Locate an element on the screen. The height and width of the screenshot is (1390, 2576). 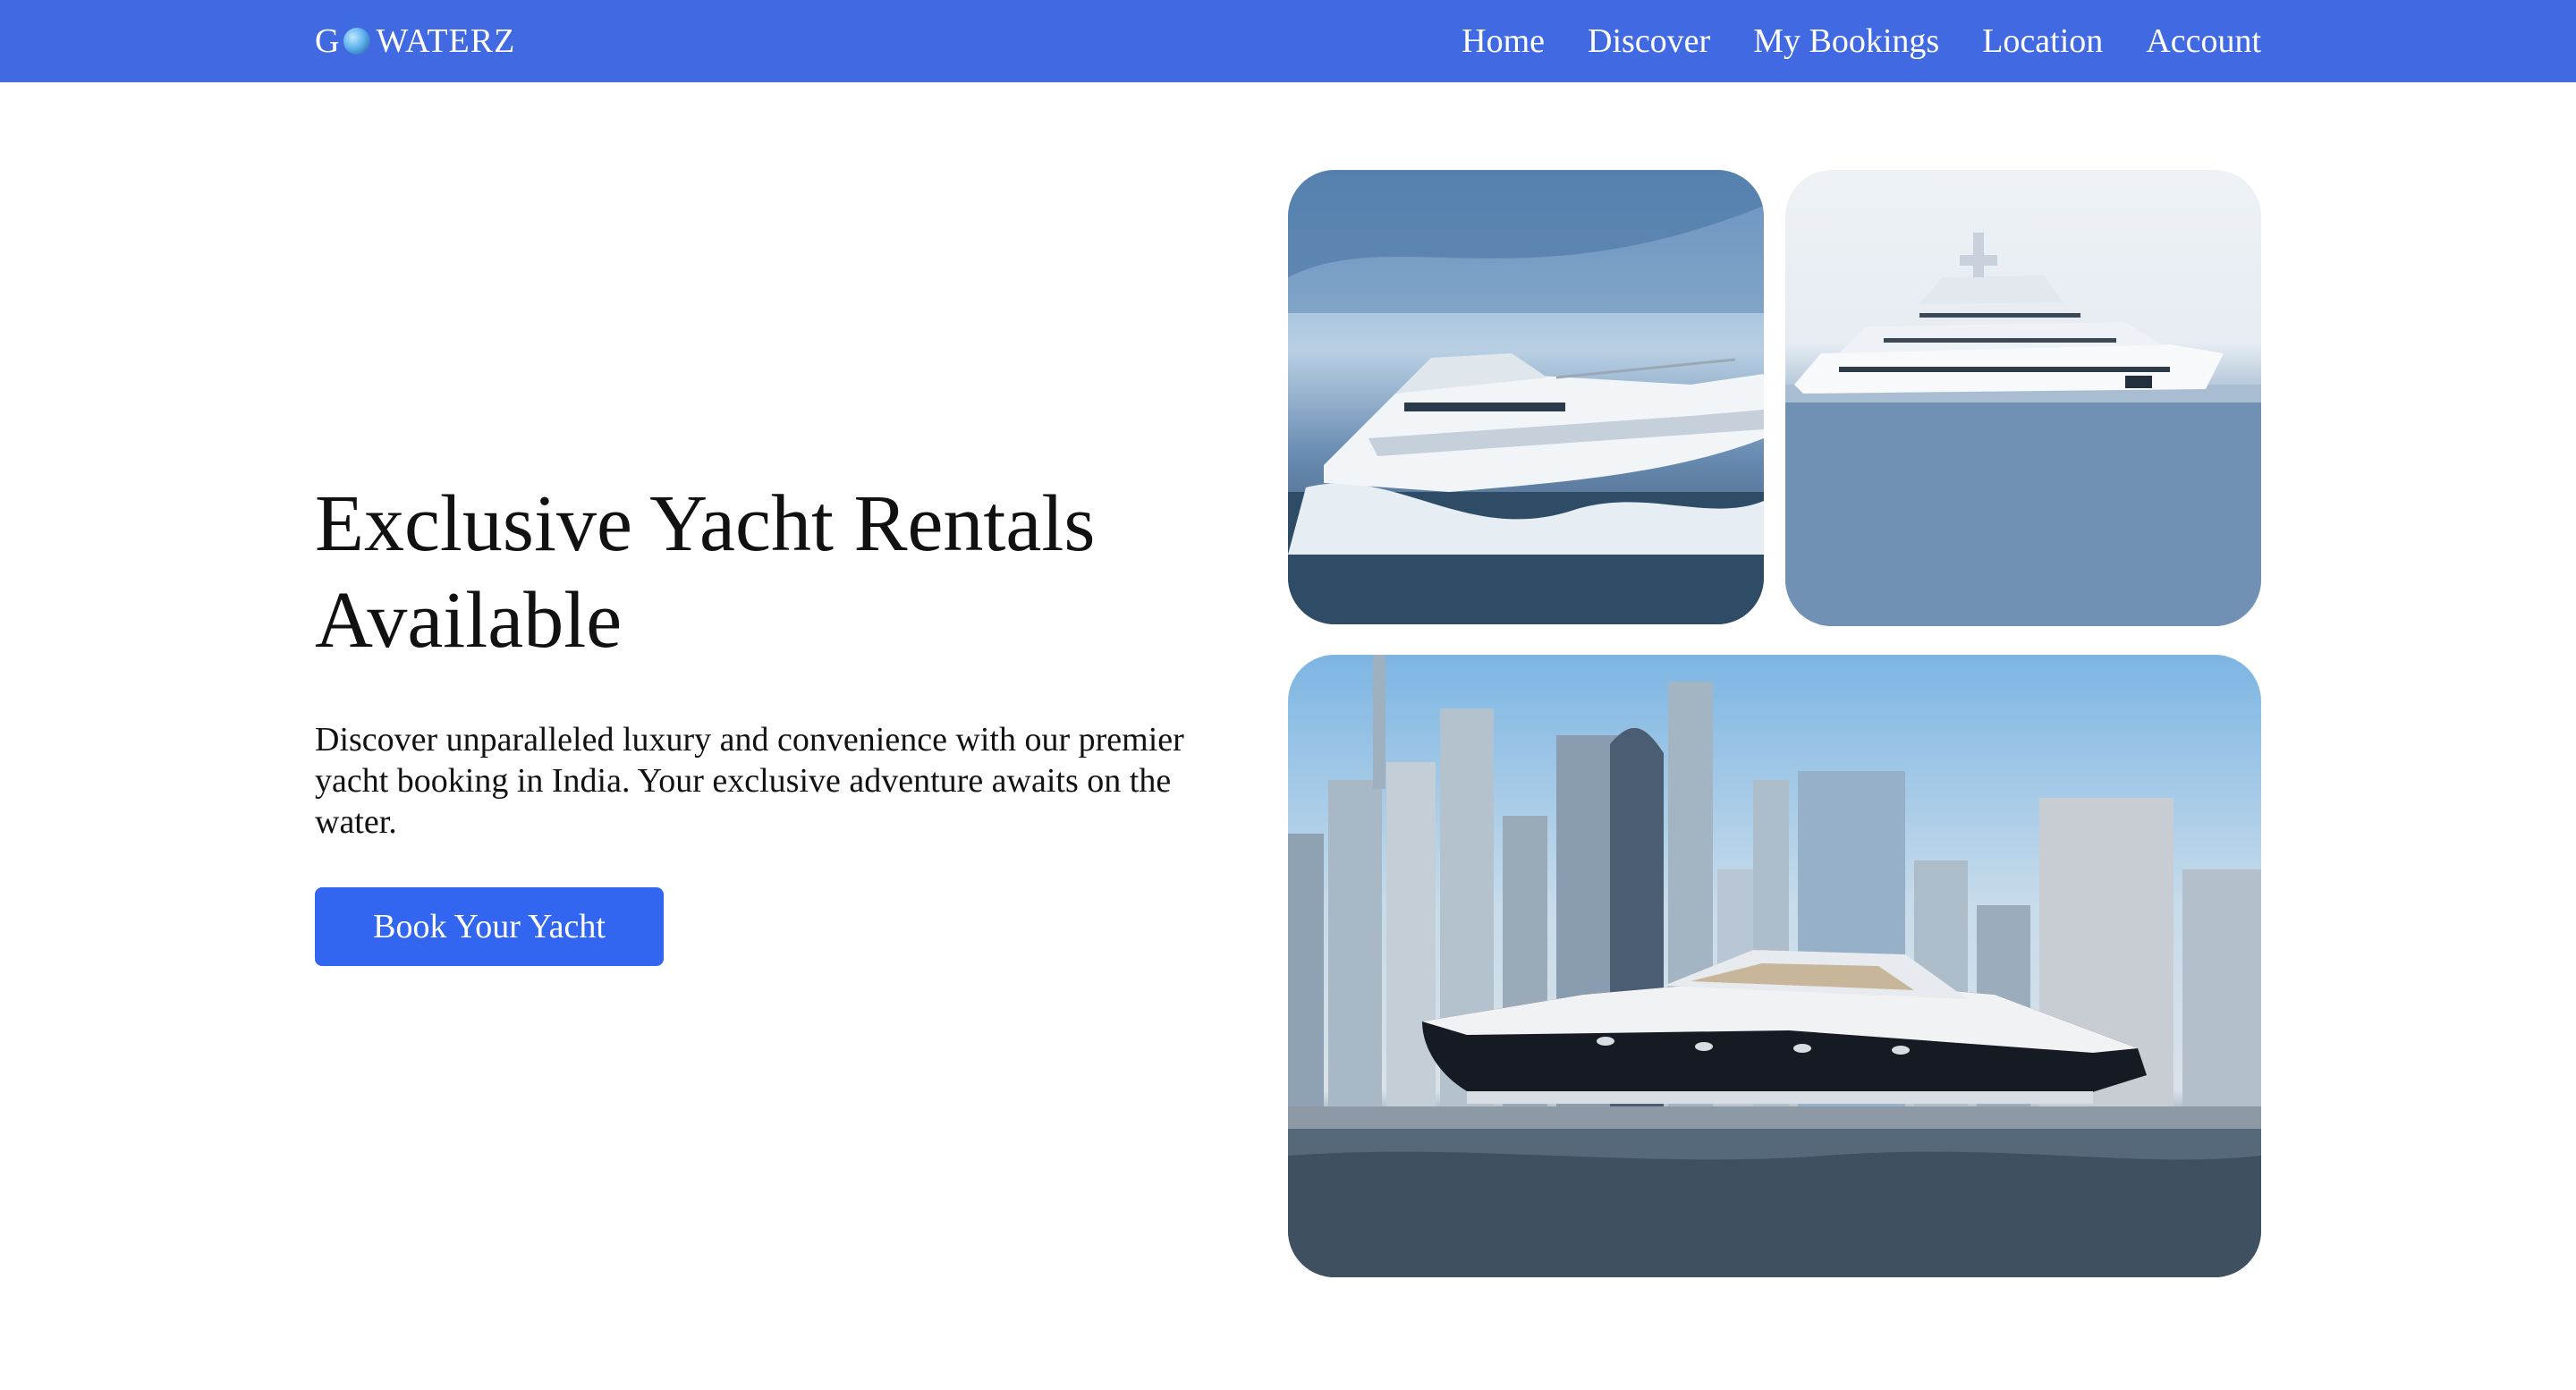
nav-my-bookings-link: My Bookings is located at coordinates (1846, 41).